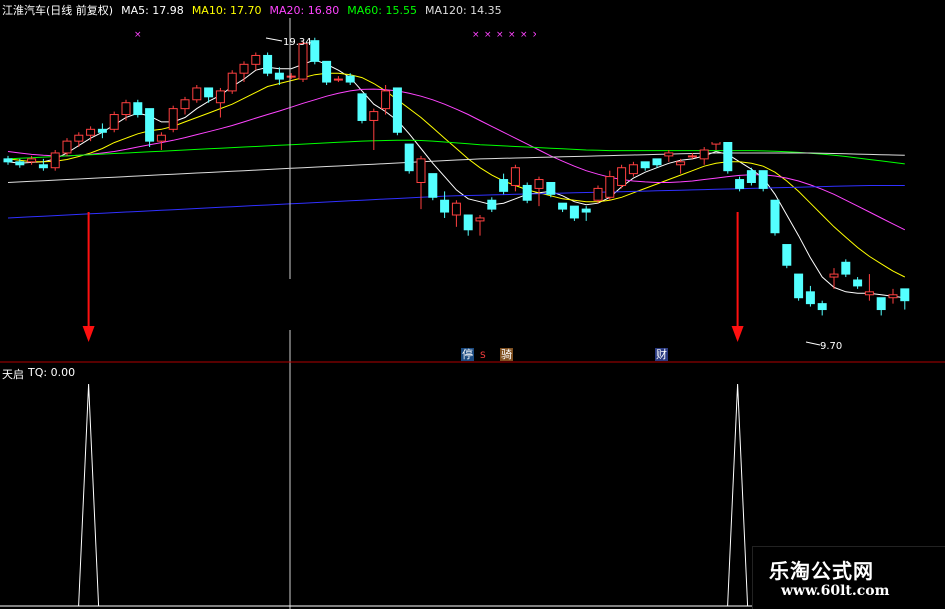 The height and width of the screenshot is (609, 945). Describe the element at coordinates (88, 334) in the screenshot. I see `signal-arrow-head` at that location.